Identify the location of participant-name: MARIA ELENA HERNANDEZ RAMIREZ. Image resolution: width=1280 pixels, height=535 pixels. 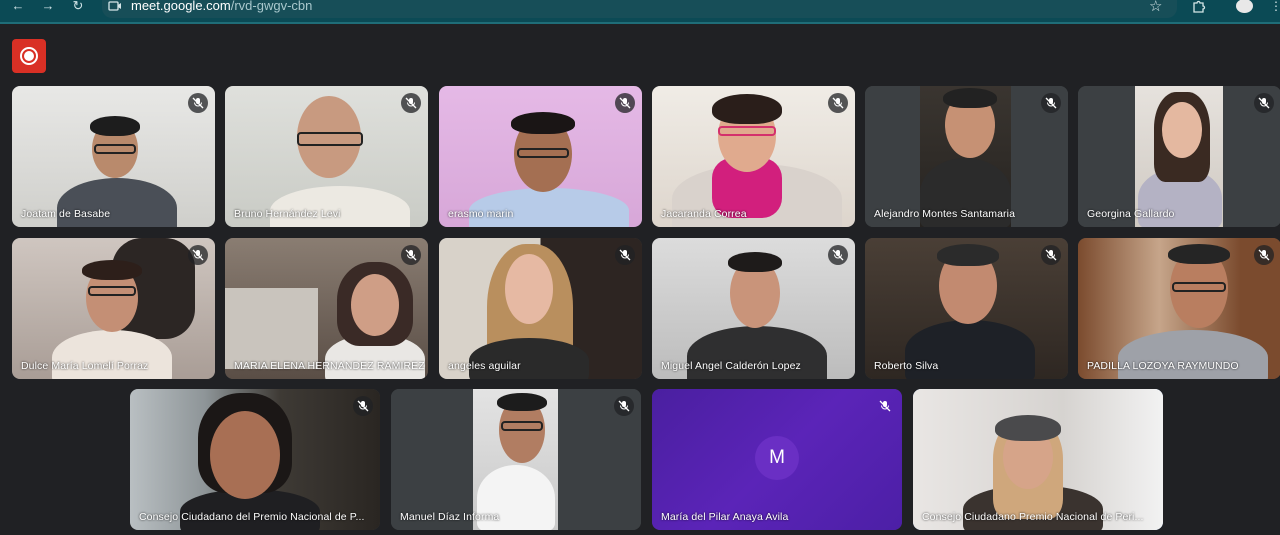
(329, 366).